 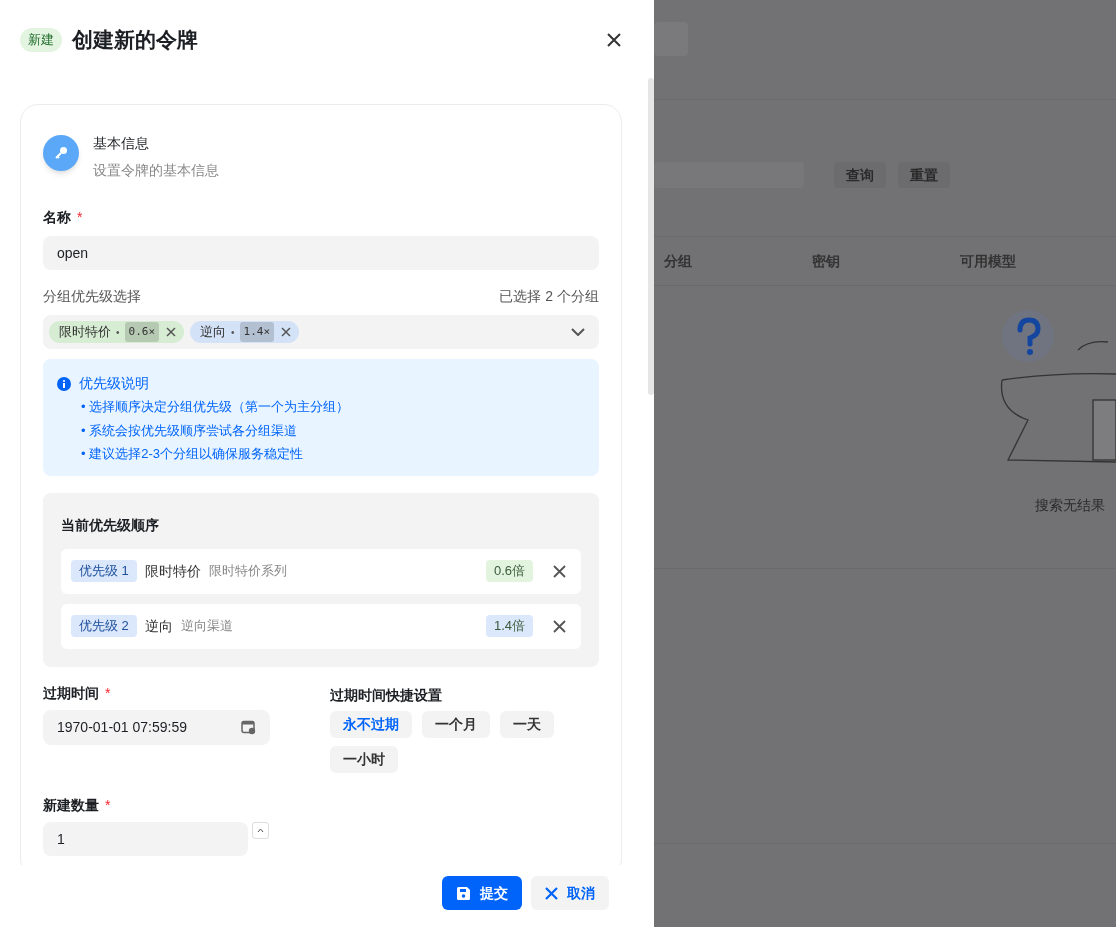 I want to click on ratio-label: 0.6×, so click(x=141, y=332).